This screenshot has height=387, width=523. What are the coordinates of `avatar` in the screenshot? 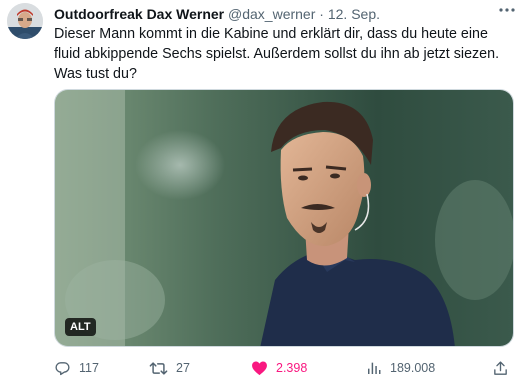 It's located at (25, 21).